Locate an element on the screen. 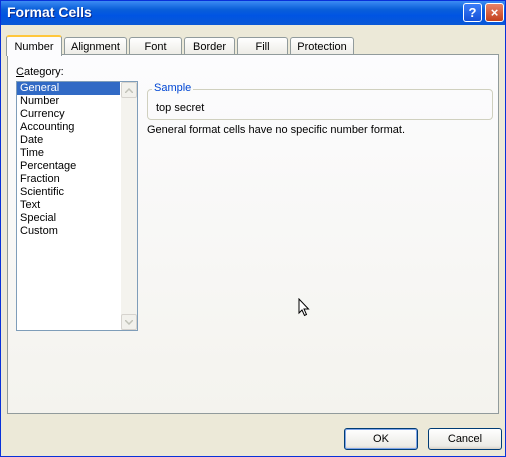  help-icon: ? is located at coordinates (472, 12).